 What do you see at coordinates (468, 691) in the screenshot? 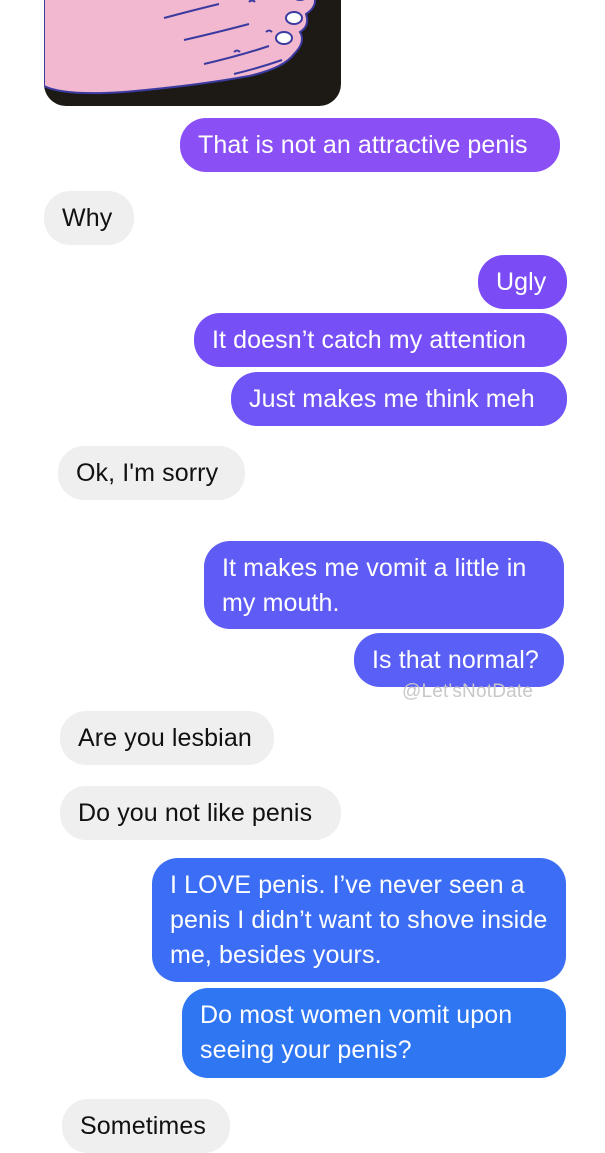
I see `watermark: @Let'sNotDate` at bounding box center [468, 691].